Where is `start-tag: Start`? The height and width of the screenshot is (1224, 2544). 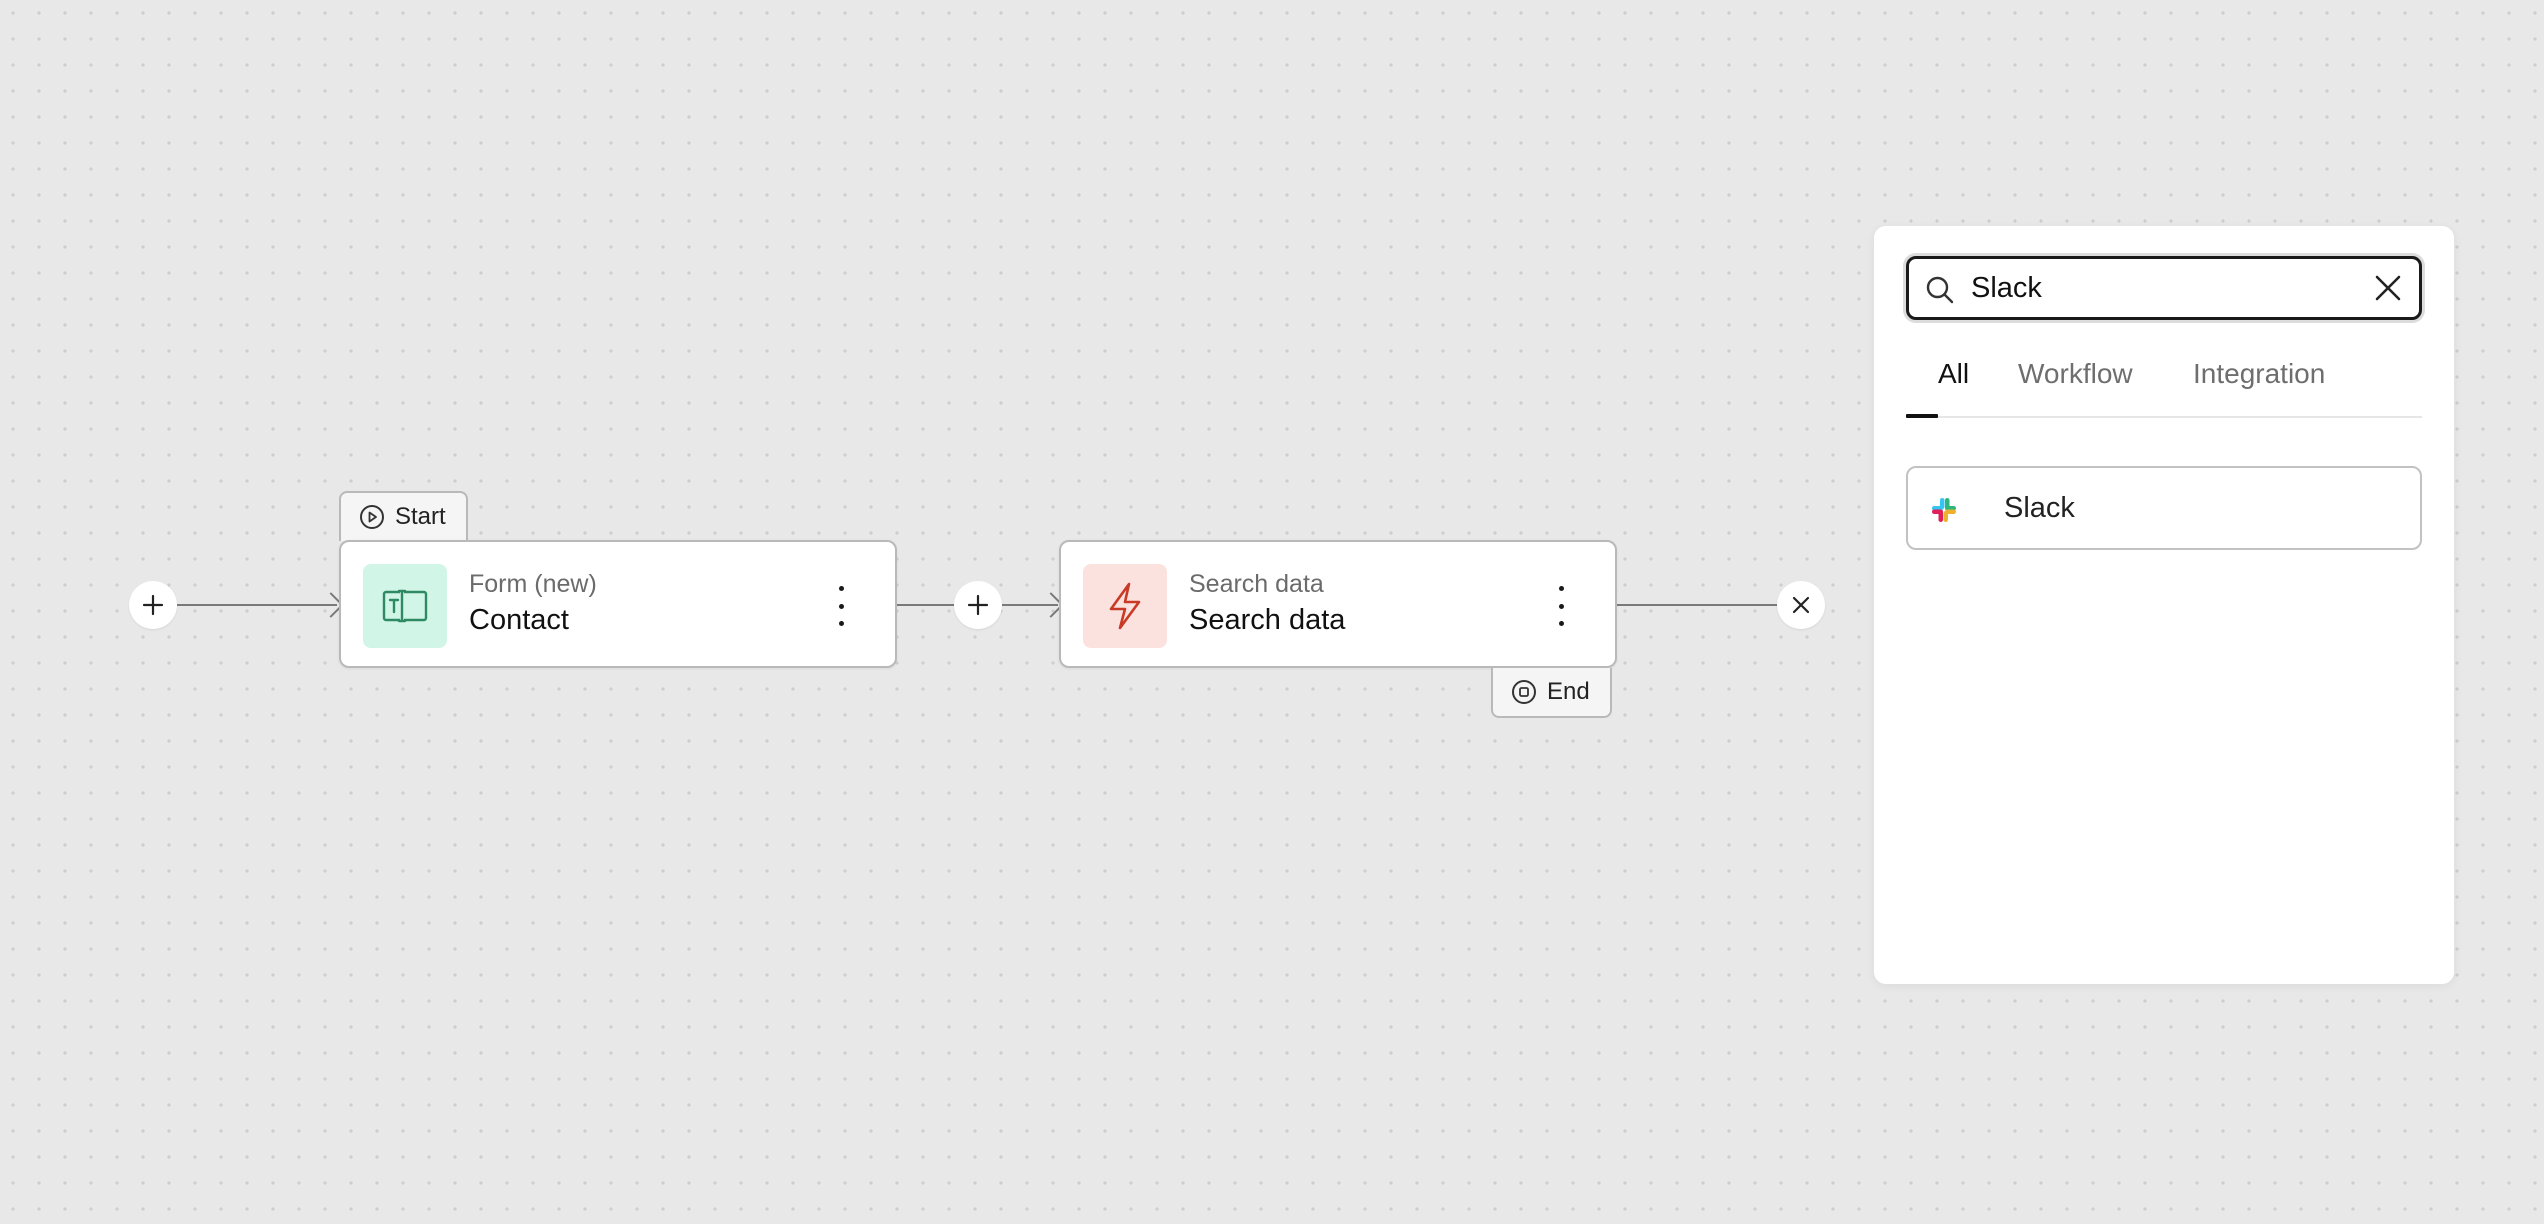
start-tag: Start is located at coordinates (403, 516).